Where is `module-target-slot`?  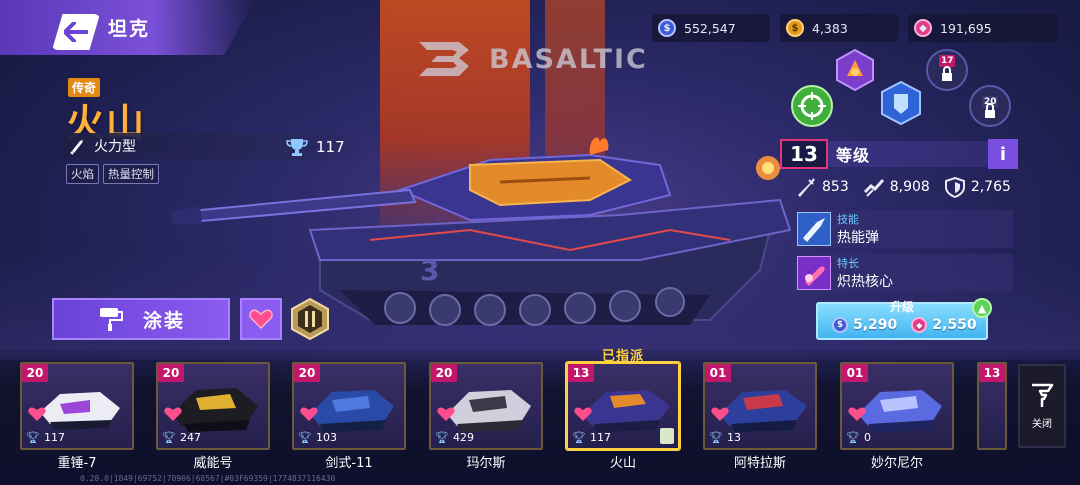
module-target-slot is located at coordinates (812, 106).